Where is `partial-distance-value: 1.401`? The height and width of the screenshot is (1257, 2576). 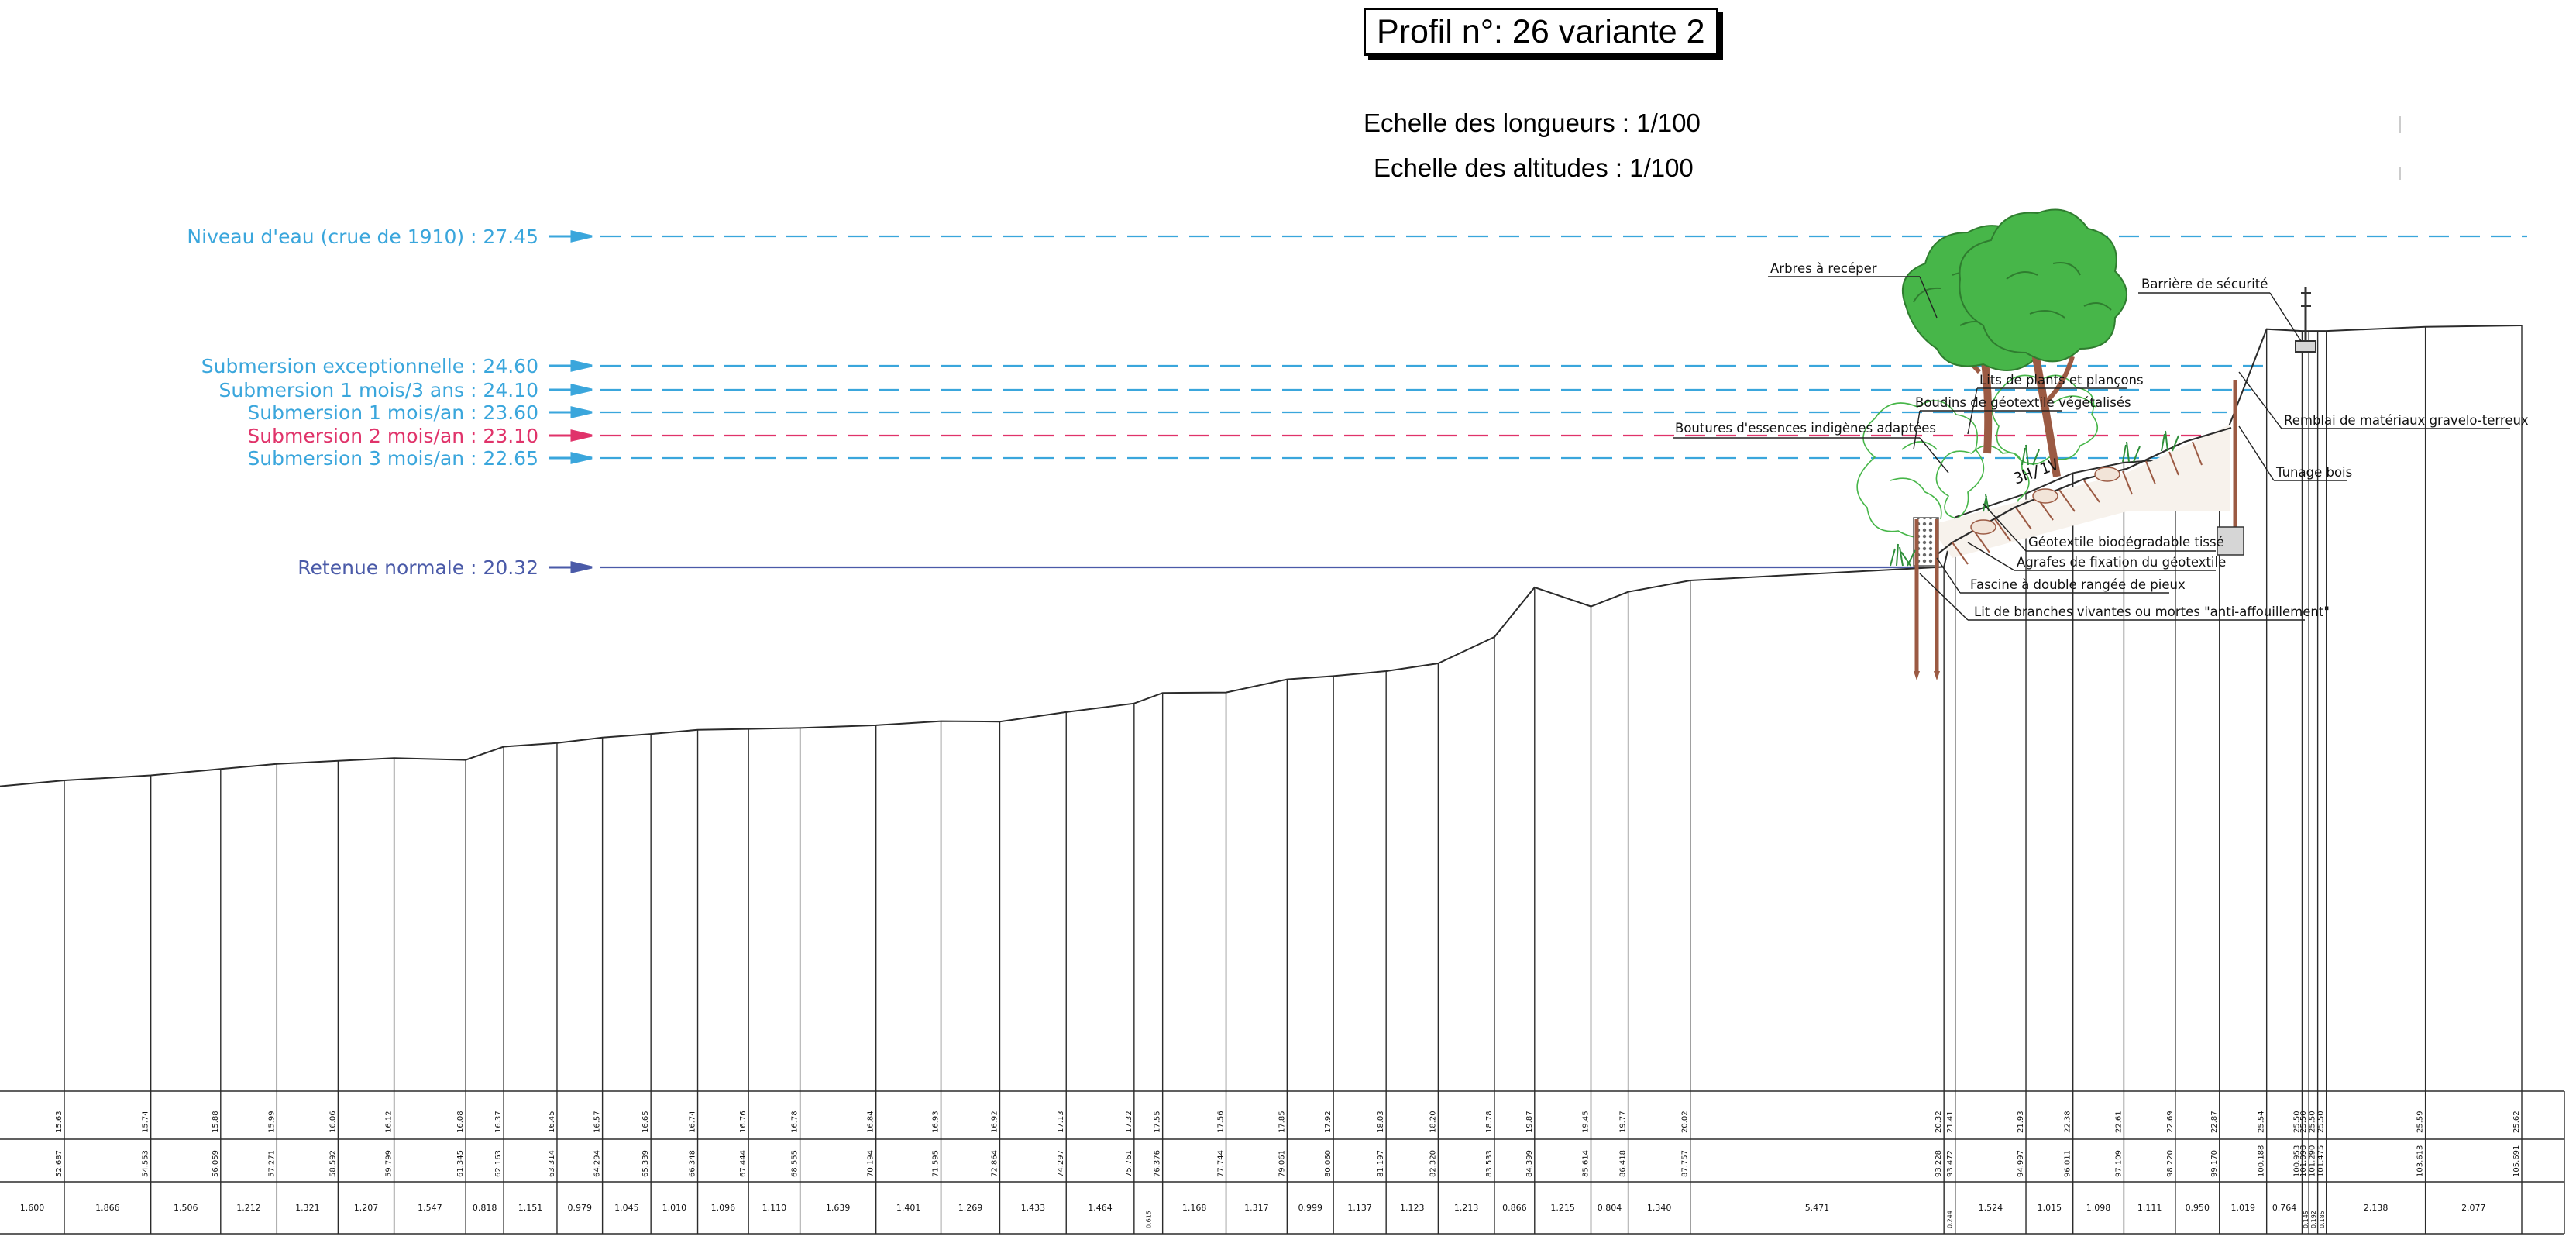 partial-distance-value: 1.401 is located at coordinates (908, 1208).